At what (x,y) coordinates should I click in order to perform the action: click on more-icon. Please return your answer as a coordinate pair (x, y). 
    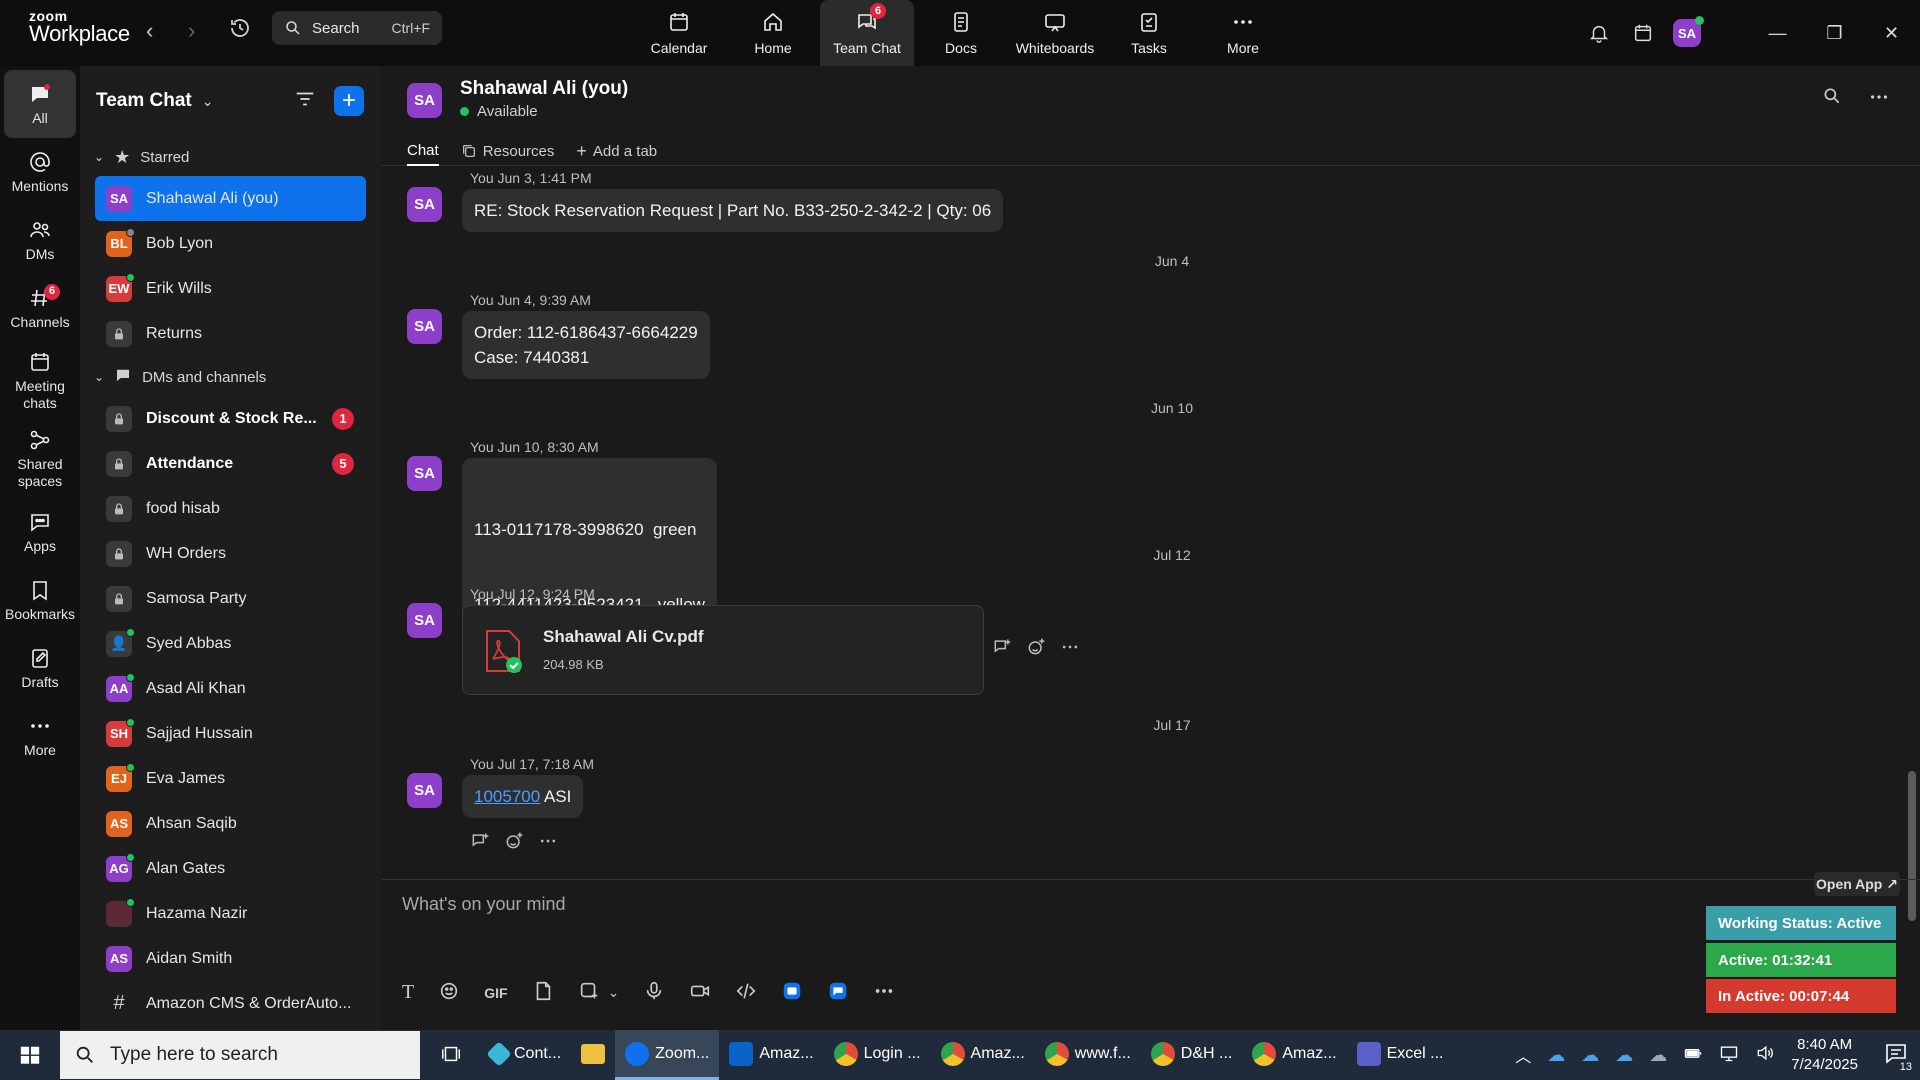
    Looking at the image, I should click on (884, 992).